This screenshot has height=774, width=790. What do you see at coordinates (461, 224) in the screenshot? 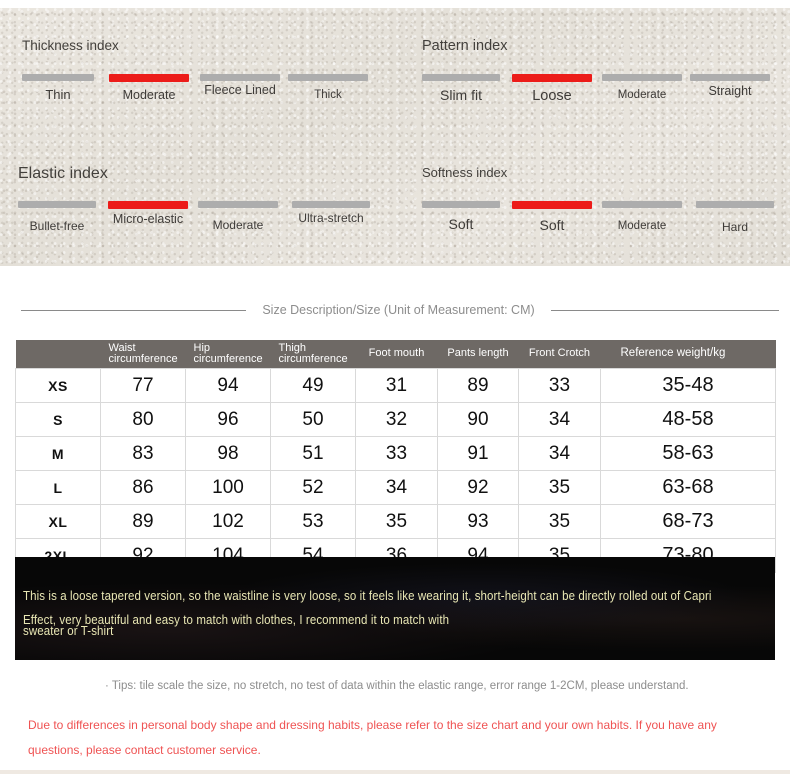
I see `index-label-soft-1: Soft` at bounding box center [461, 224].